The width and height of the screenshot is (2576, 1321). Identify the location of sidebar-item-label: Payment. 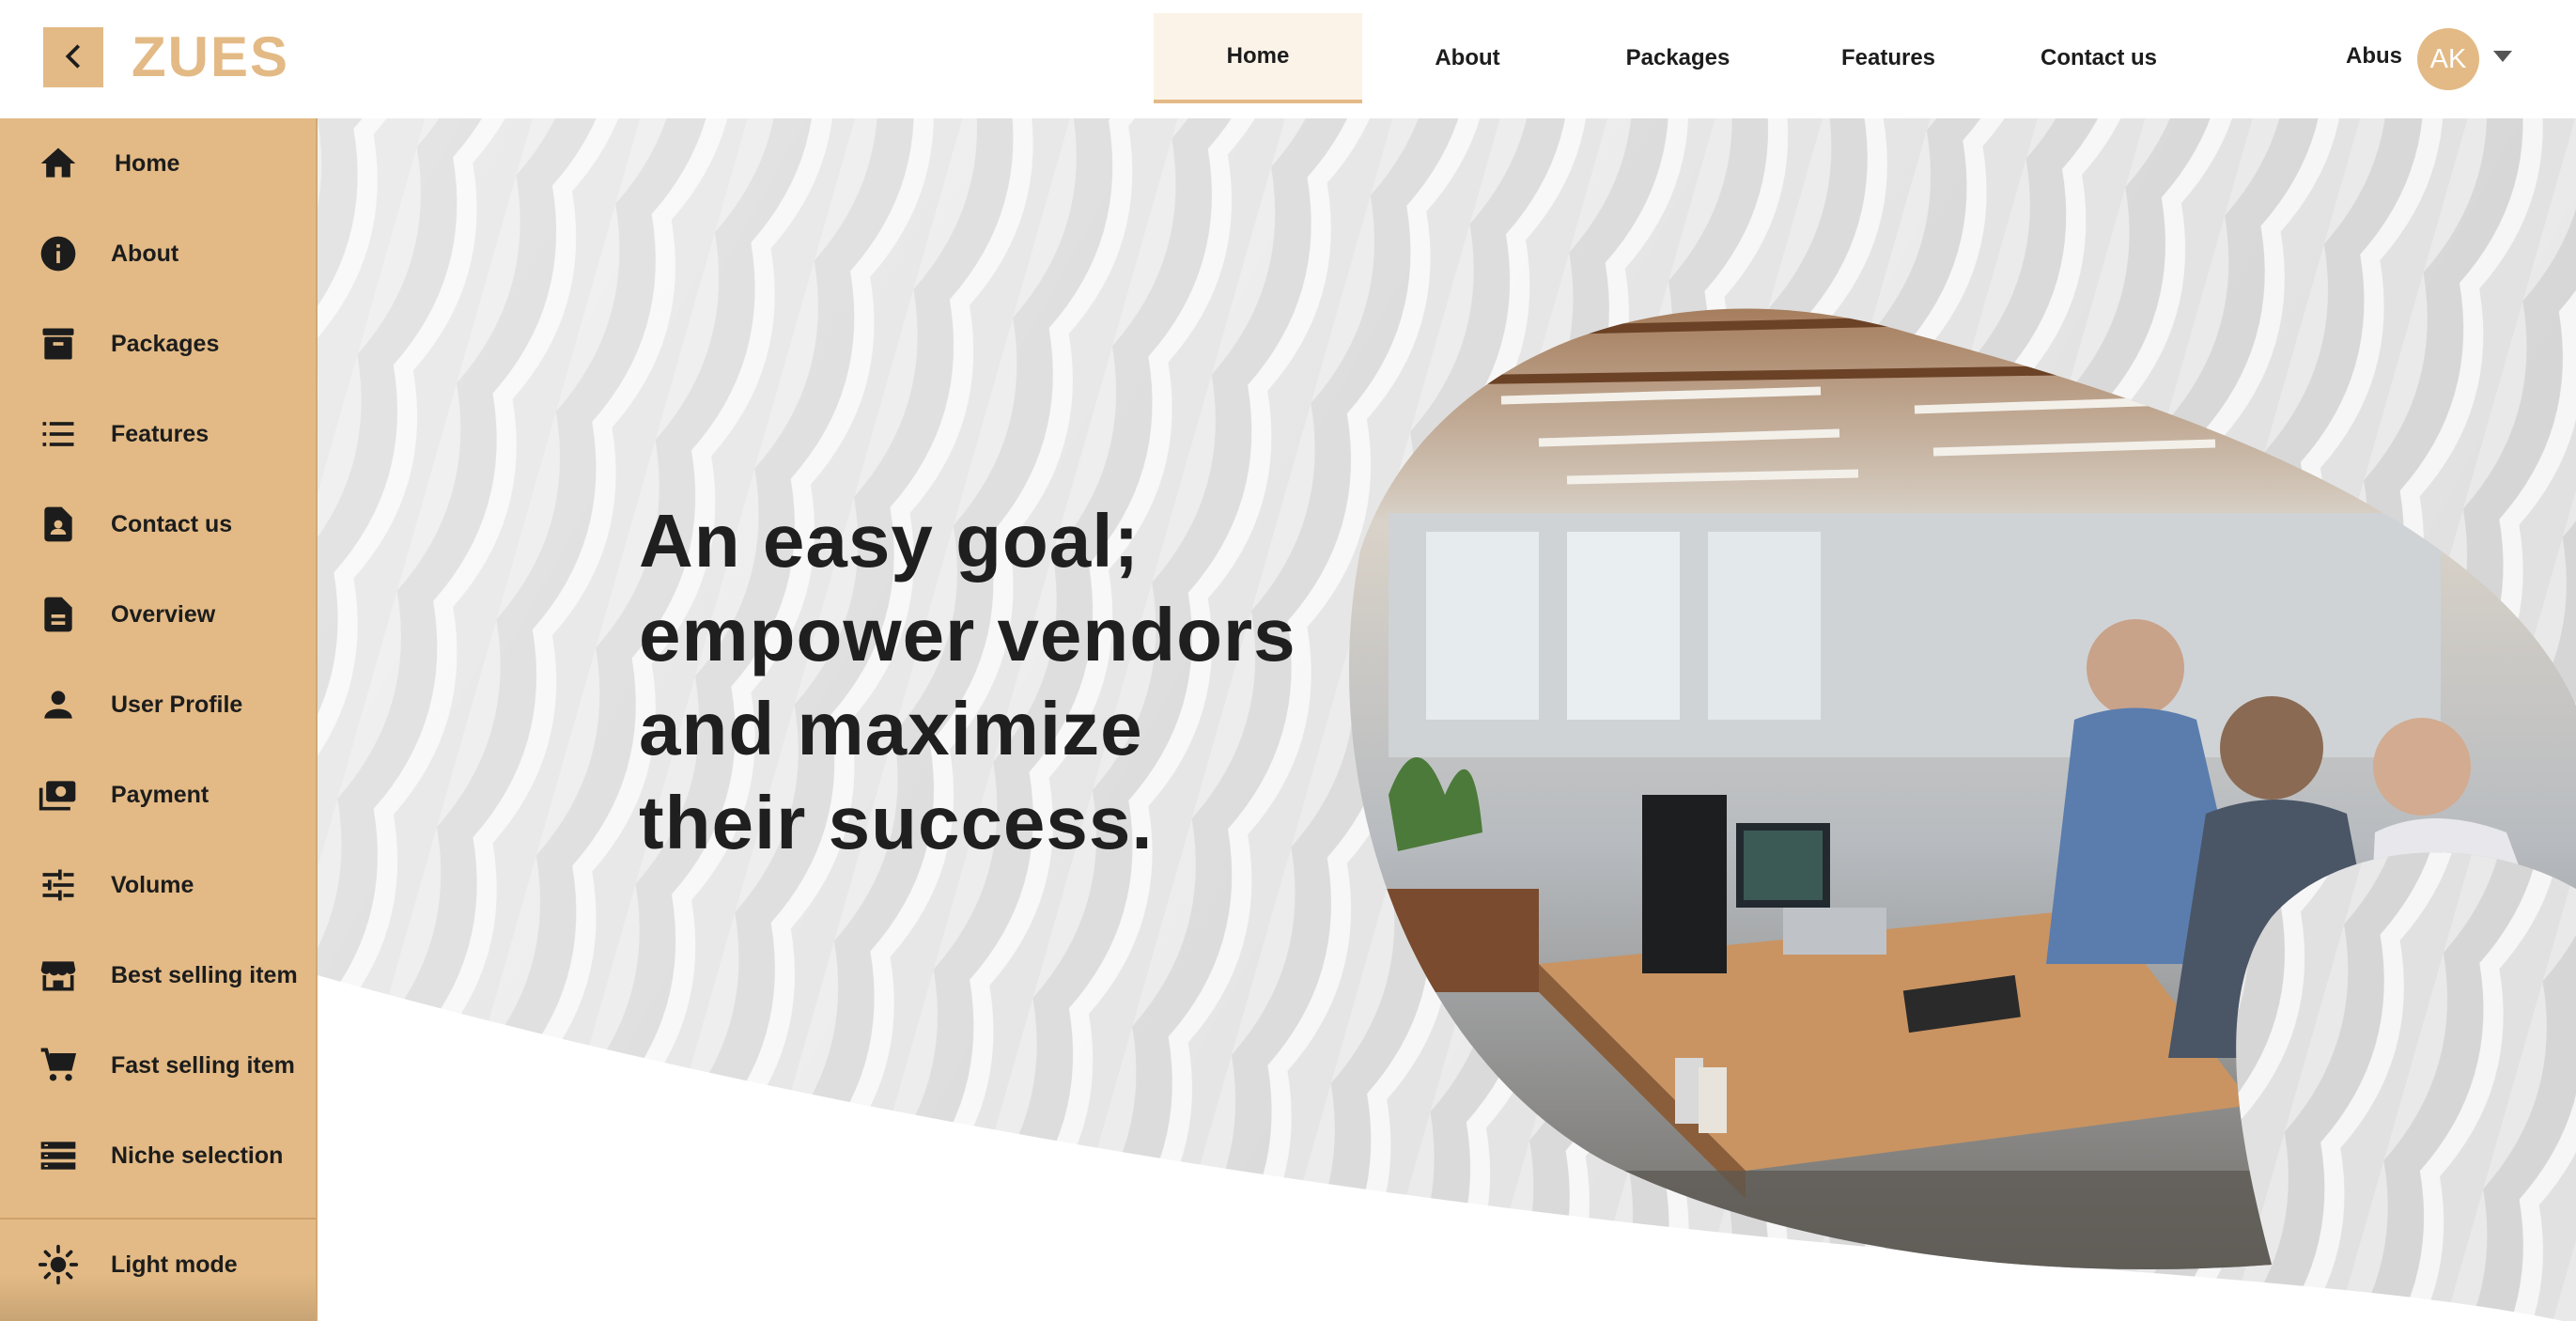
(160, 794).